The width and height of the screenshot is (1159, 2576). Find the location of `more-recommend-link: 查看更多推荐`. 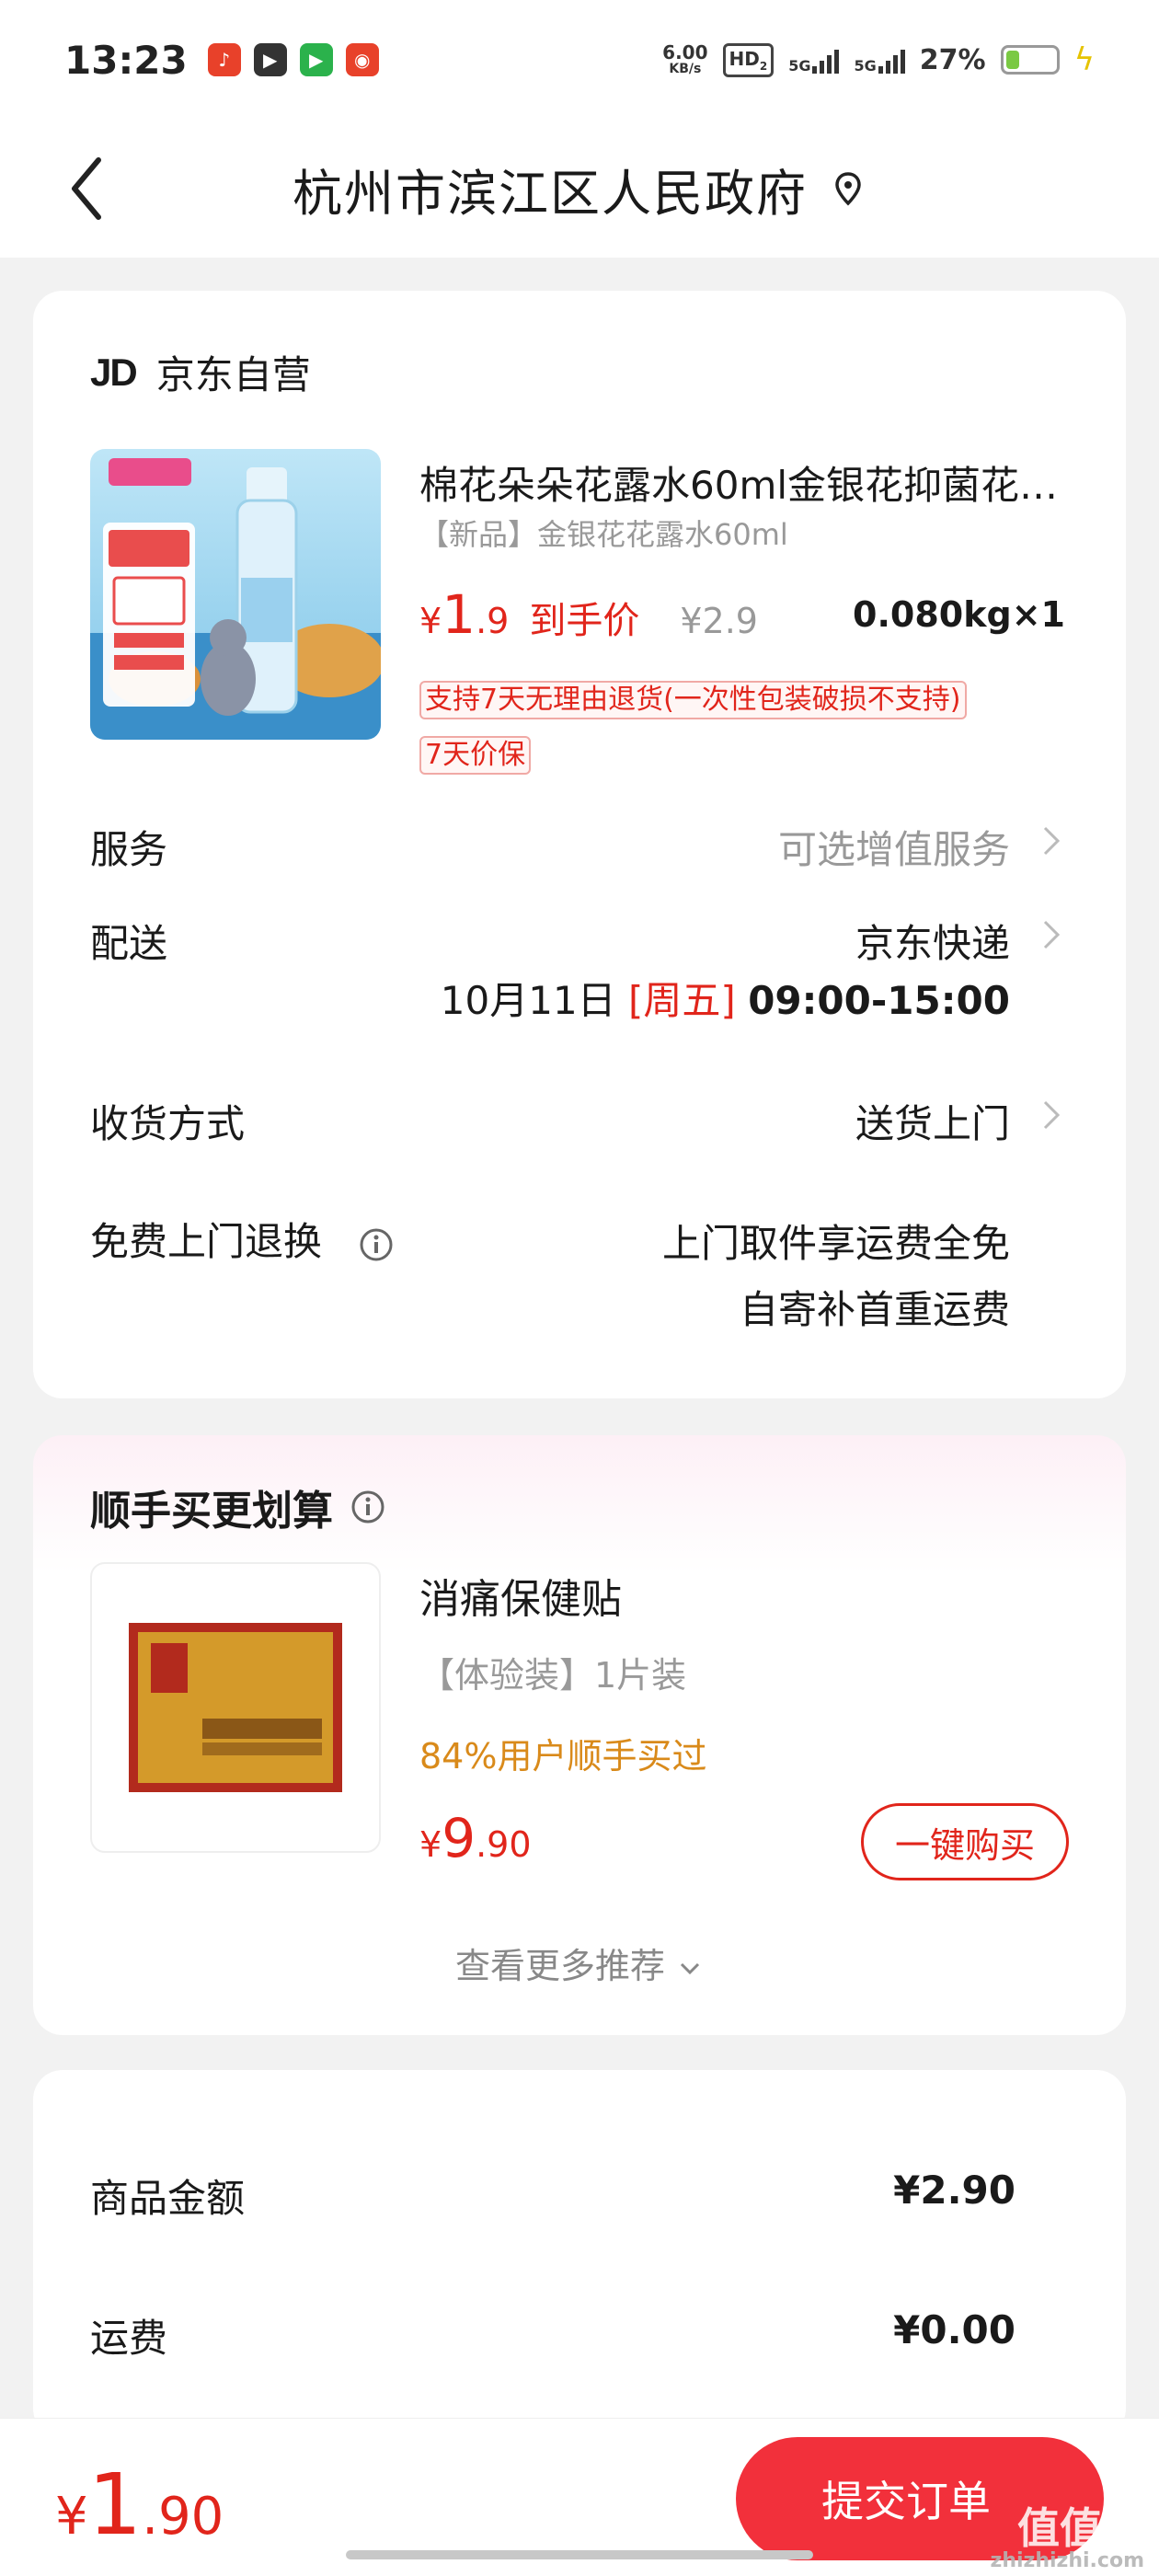

more-recommend-link: 查看更多推荐 is located at coordinates (579, 1963).